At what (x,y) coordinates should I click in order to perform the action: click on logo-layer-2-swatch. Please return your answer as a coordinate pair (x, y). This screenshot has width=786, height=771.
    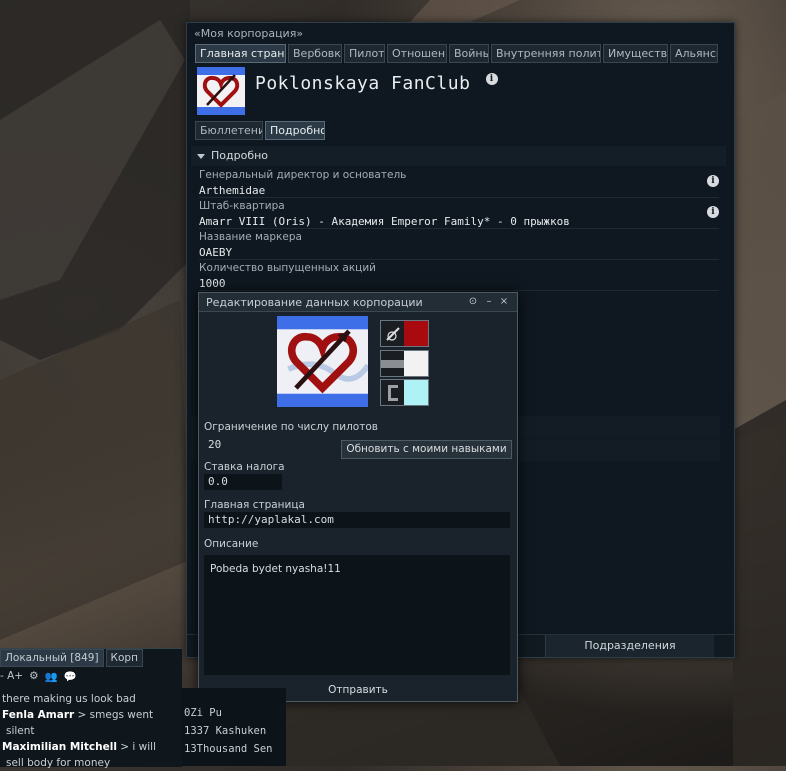
    Looking at the image, I should click on (404, 363).